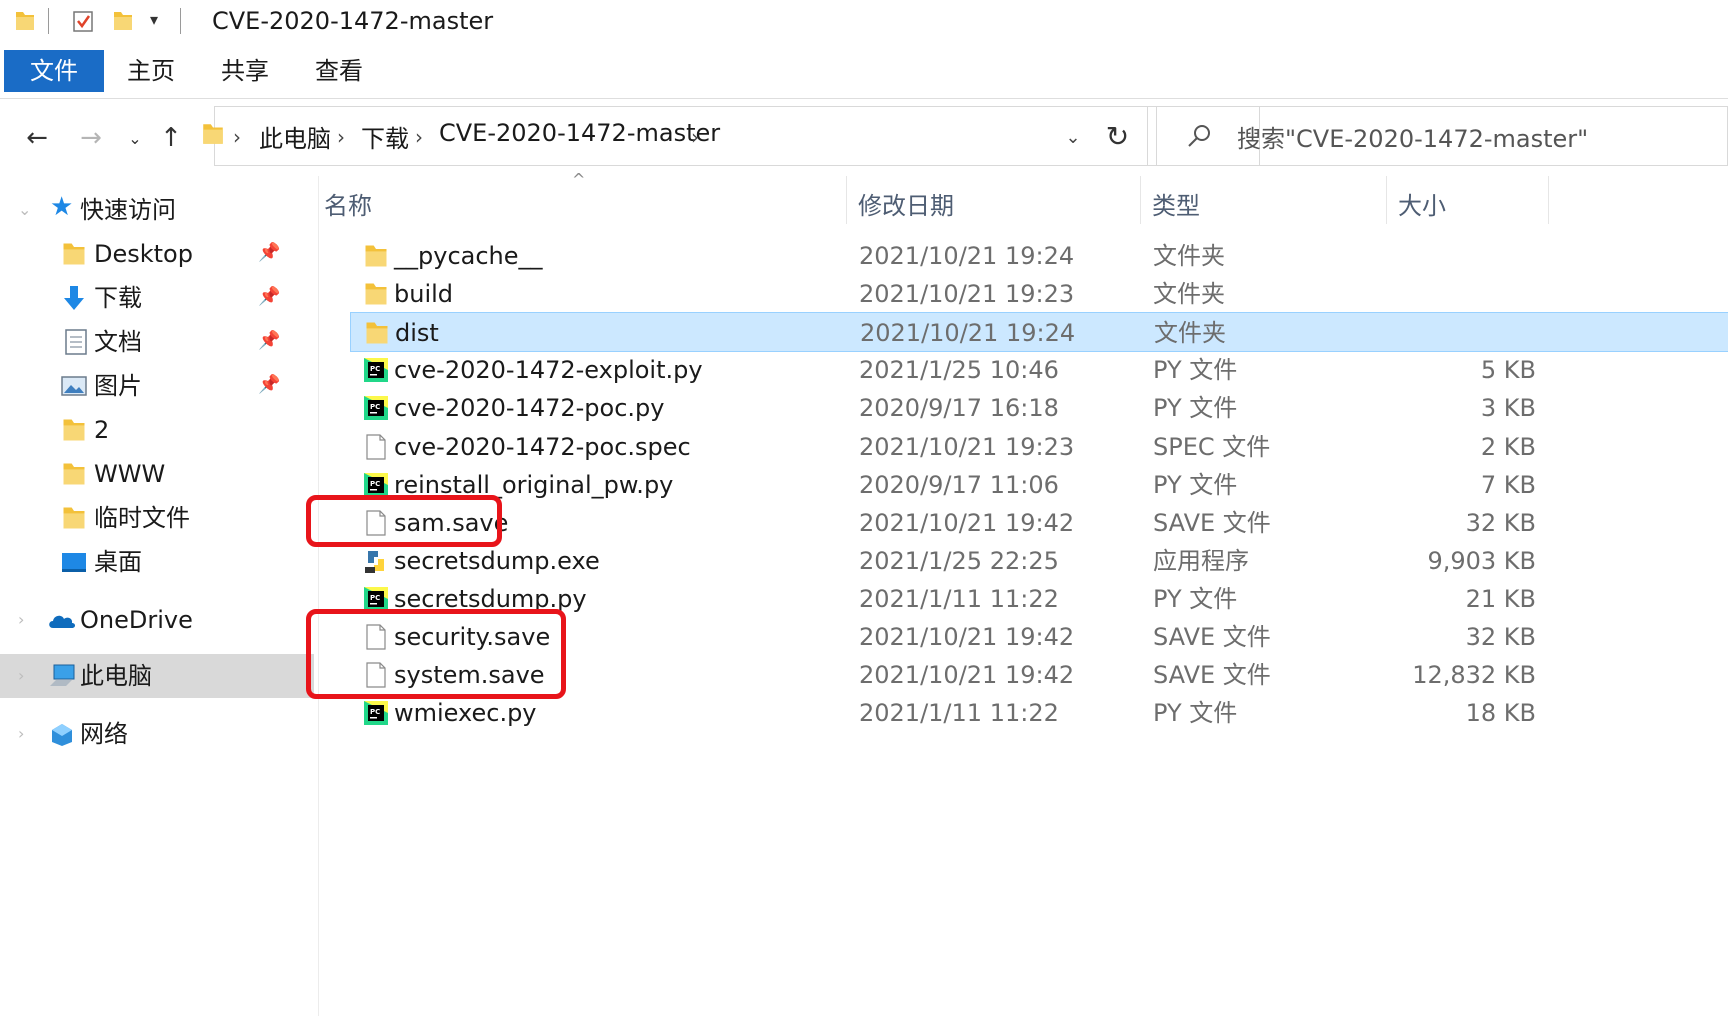  What do you see at coordinates (24, 209) in the screenshot?
I see `chevron-down-icon: ⌄` at bounding box center [24, 209].